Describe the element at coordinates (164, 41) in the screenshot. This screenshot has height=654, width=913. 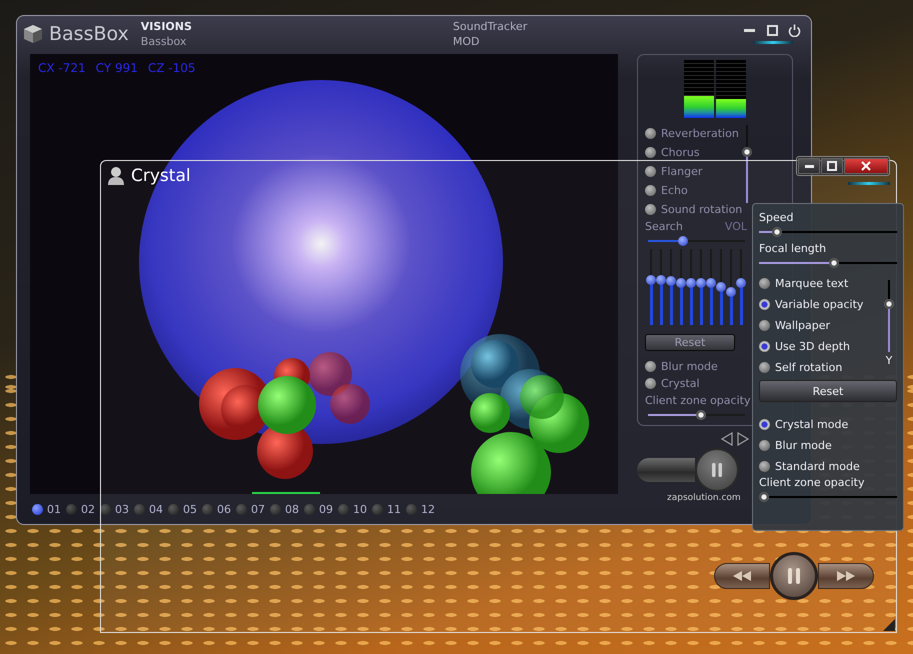
I see `brand-subtitle: Bassbox` at that location.